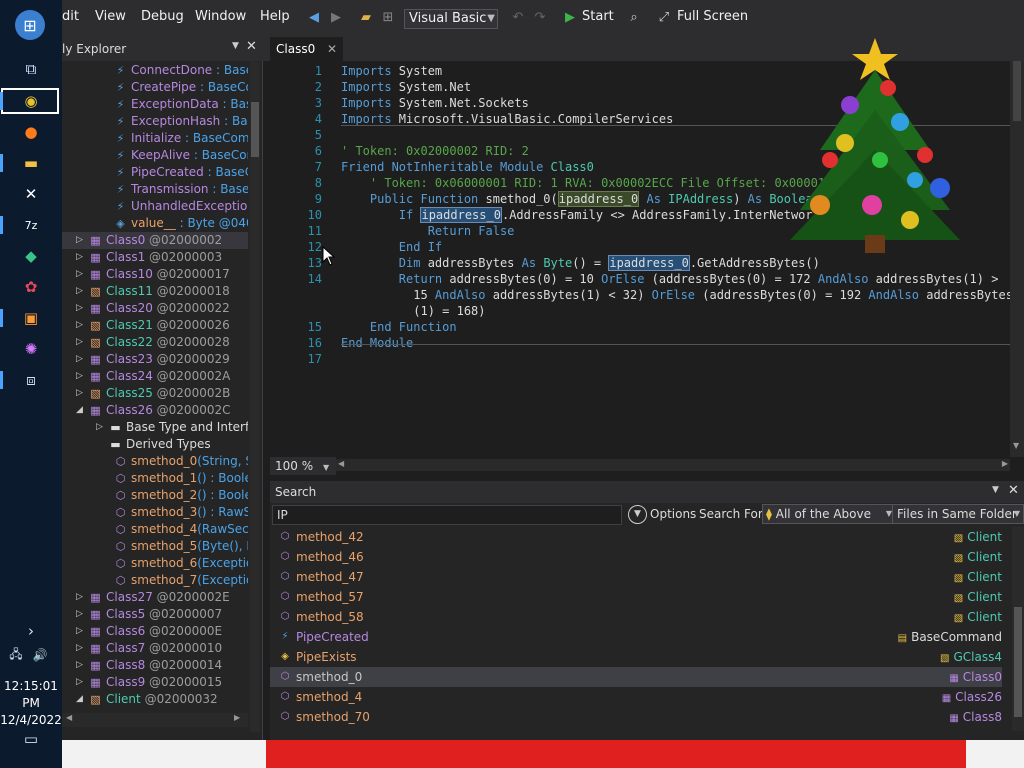 This screenshot has height=768, width=1024. What do you see at coordinates (540, 18) in the screenshot?
I see `redo-icon: ↷` at bounding box center [540, 18].